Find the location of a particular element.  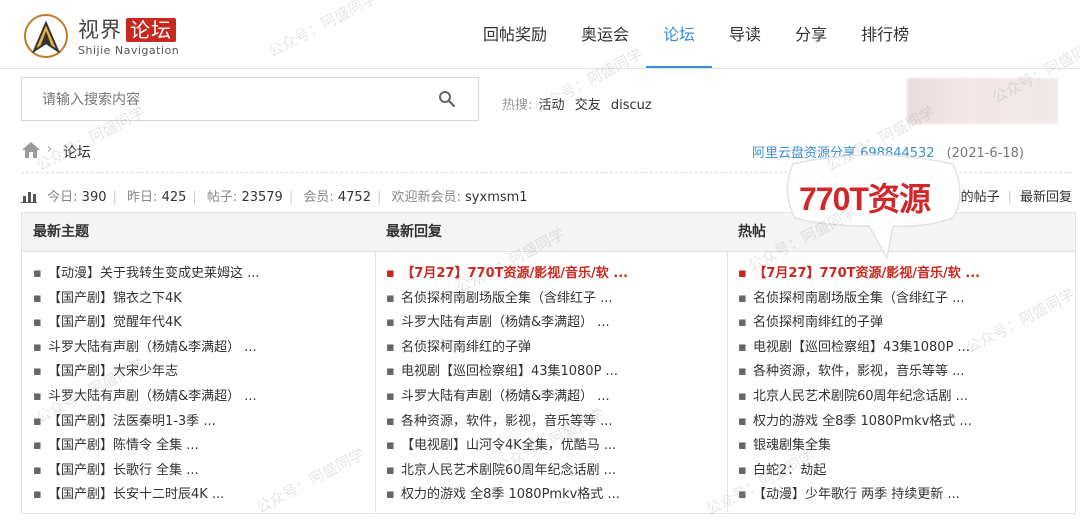

thread-link: ▪ 【国产剧】大宋少年志 is located at coordinates (198, 372).